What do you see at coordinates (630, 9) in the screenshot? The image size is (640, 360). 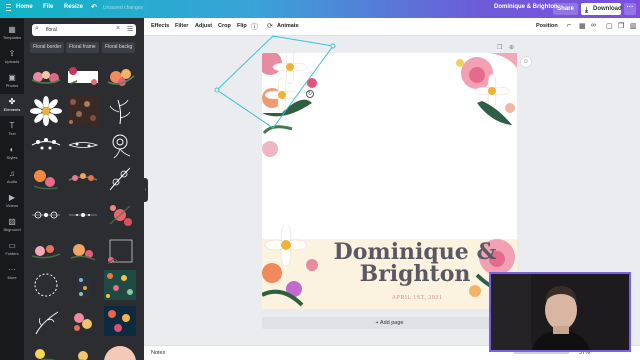 I see `more-button: ···` at bounding box center [630, 9].